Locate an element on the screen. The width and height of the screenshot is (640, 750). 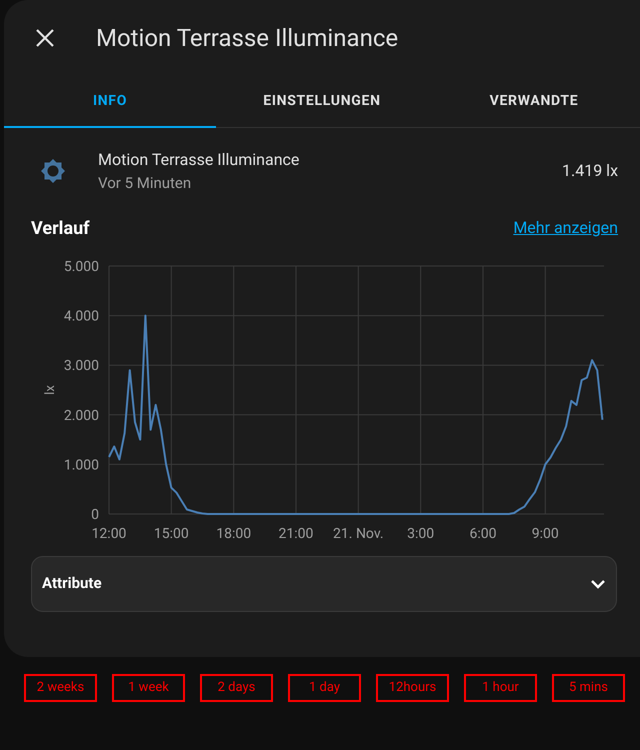
x-tick-label: 21:00 is located at coordinates (296, 534).